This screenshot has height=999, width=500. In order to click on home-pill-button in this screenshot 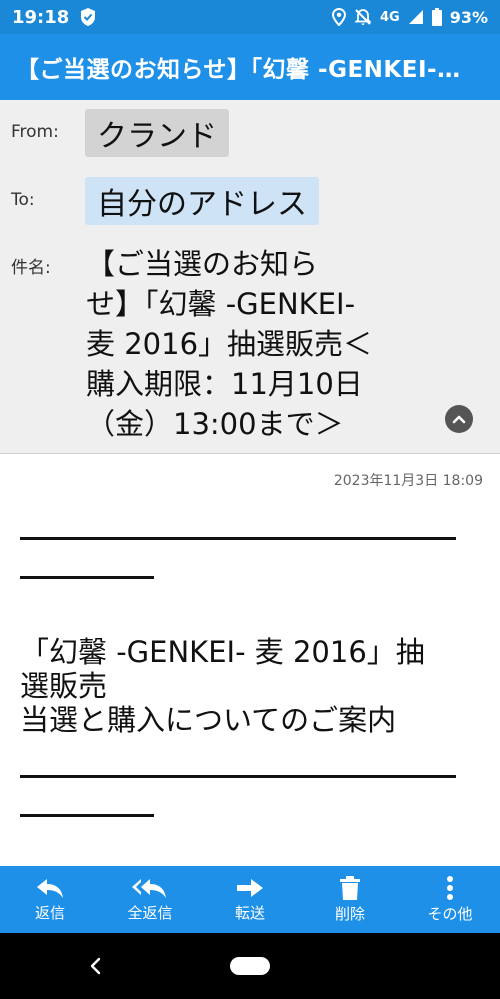, I will do `click(250, 966)`.